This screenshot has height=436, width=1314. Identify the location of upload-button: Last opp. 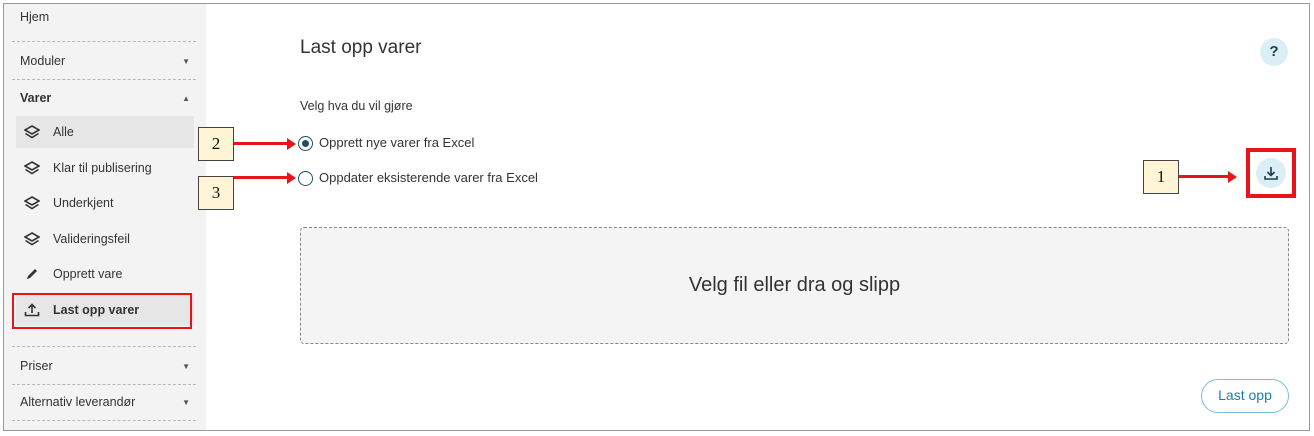
(1245, 396).